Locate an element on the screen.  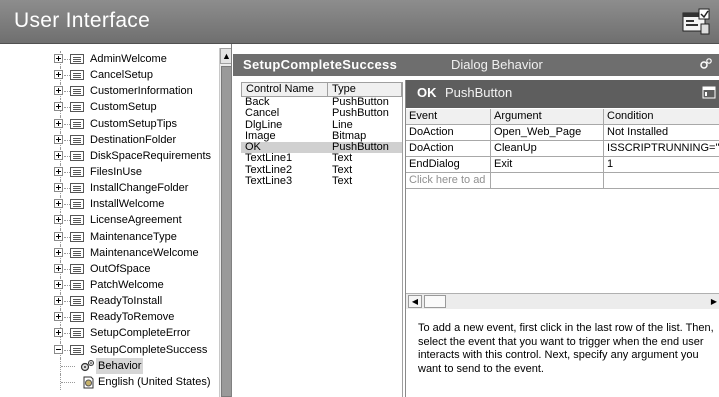
tree-item-label: InstallChangeFolder is located at coordinates (139, 188).